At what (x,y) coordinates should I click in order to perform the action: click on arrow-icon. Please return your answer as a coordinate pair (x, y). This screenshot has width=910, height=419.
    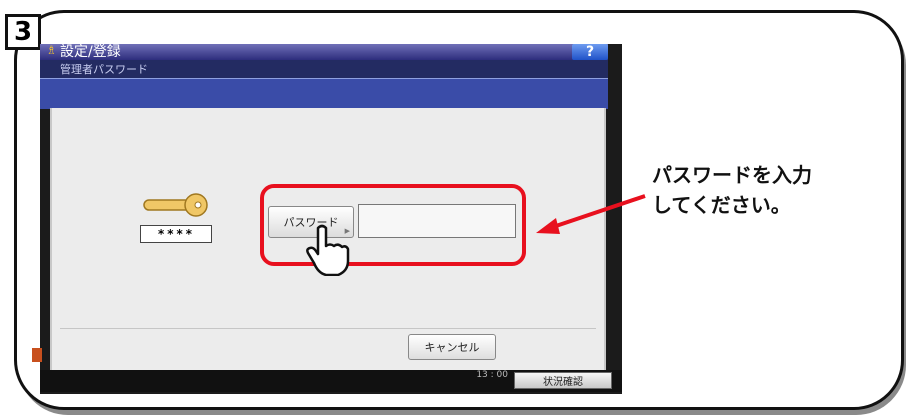
    Looking at the image, I should click on (591, 214).